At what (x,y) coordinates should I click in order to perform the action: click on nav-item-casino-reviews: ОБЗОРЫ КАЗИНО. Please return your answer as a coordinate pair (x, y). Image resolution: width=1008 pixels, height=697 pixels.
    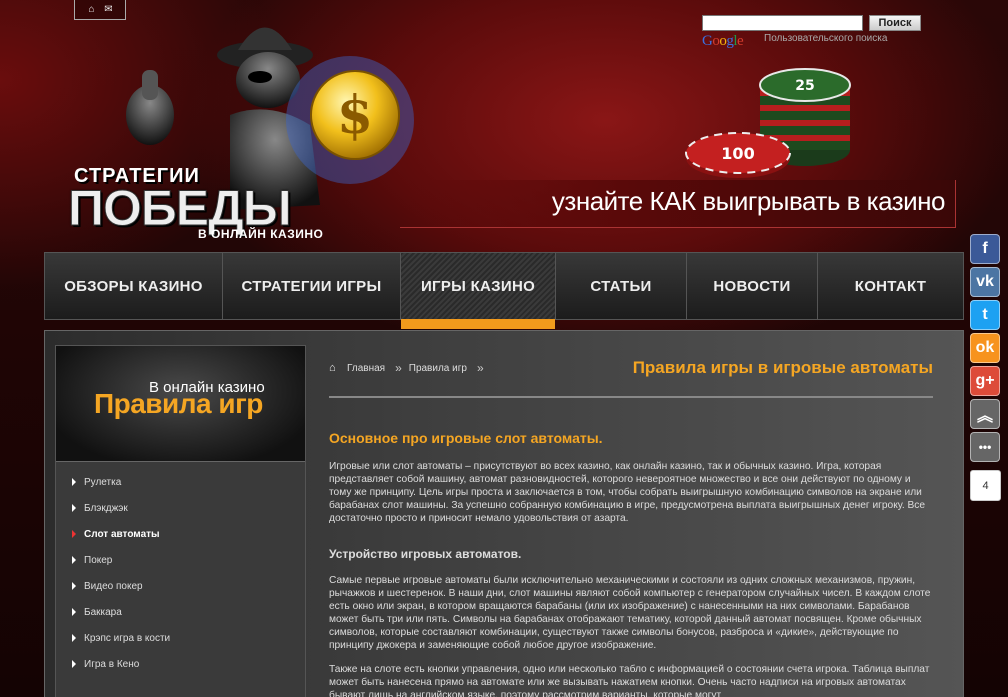
    Looking at the image, I should click on (134, 286).